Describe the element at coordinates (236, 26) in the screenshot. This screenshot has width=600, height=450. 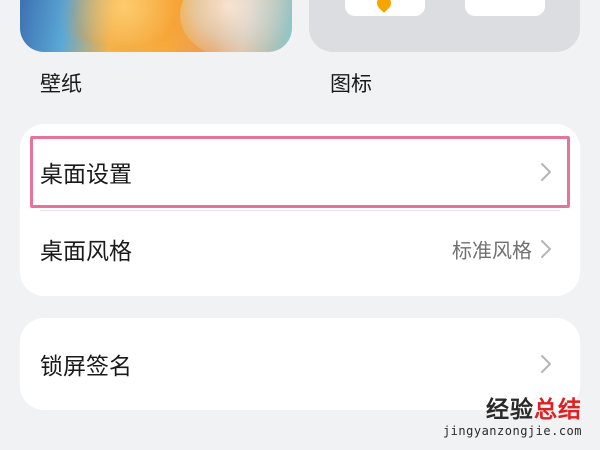
I see `wallpaper-image-swirl` at that location.